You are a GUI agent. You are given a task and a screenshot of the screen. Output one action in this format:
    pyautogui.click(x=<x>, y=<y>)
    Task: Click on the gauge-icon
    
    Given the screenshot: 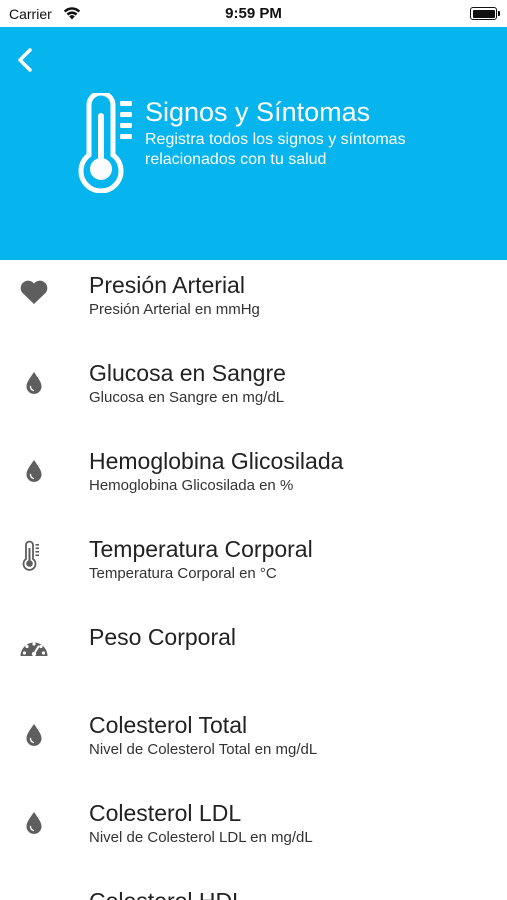 What is the action you would take?
    pyautogui.click(x=34, y=648)
    